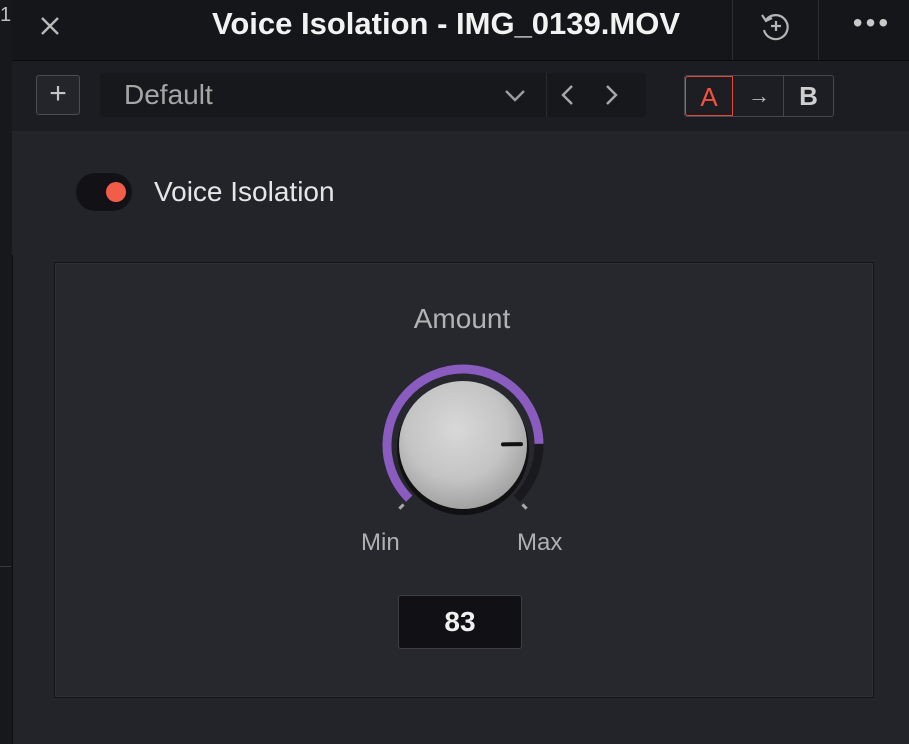 The image size is (909, 744). Describe the element at coordinates (460, 622) in the screenshot. I see `amount-value-field: 83` at that location.